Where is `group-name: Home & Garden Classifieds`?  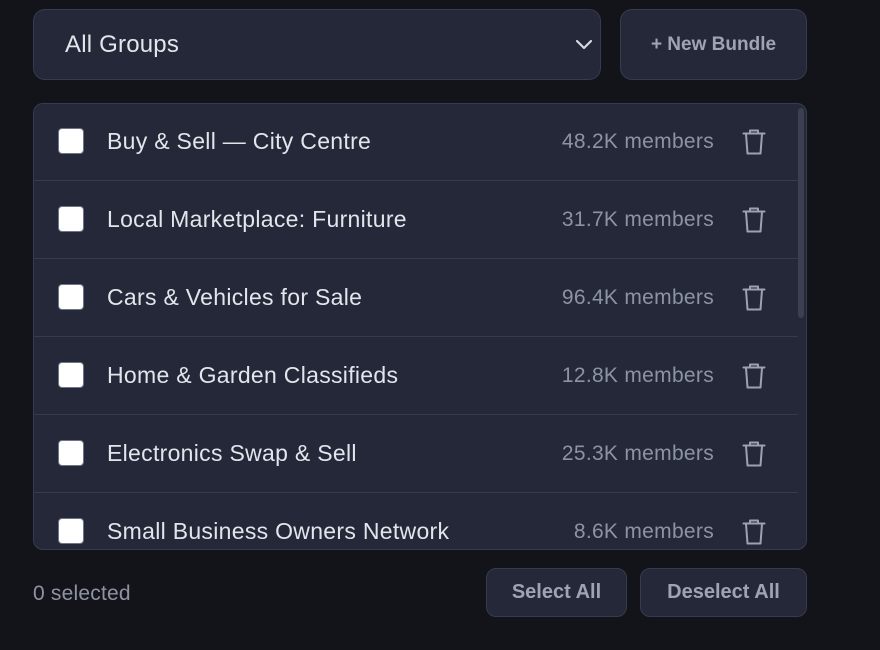 group-name: Home & Garden Classifieds is located at coordinates (253, 375).